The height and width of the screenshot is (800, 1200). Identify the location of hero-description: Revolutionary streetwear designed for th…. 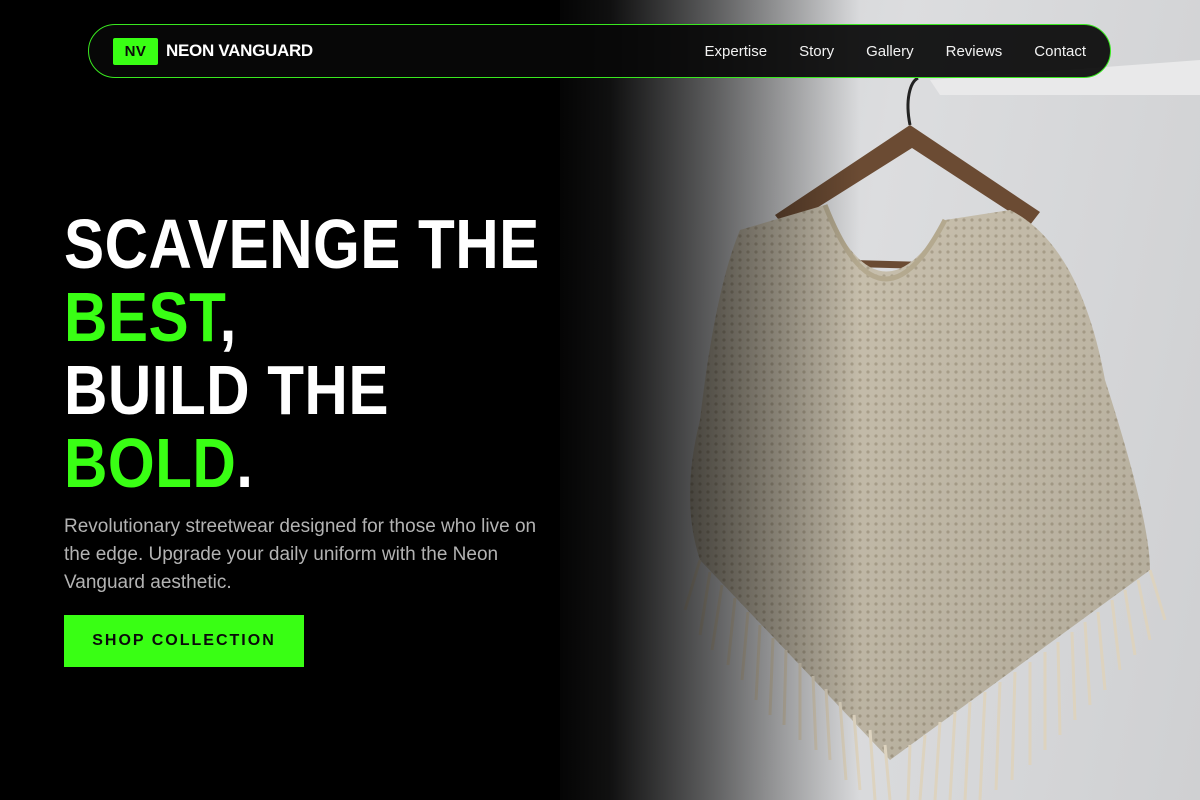
(300, 554).